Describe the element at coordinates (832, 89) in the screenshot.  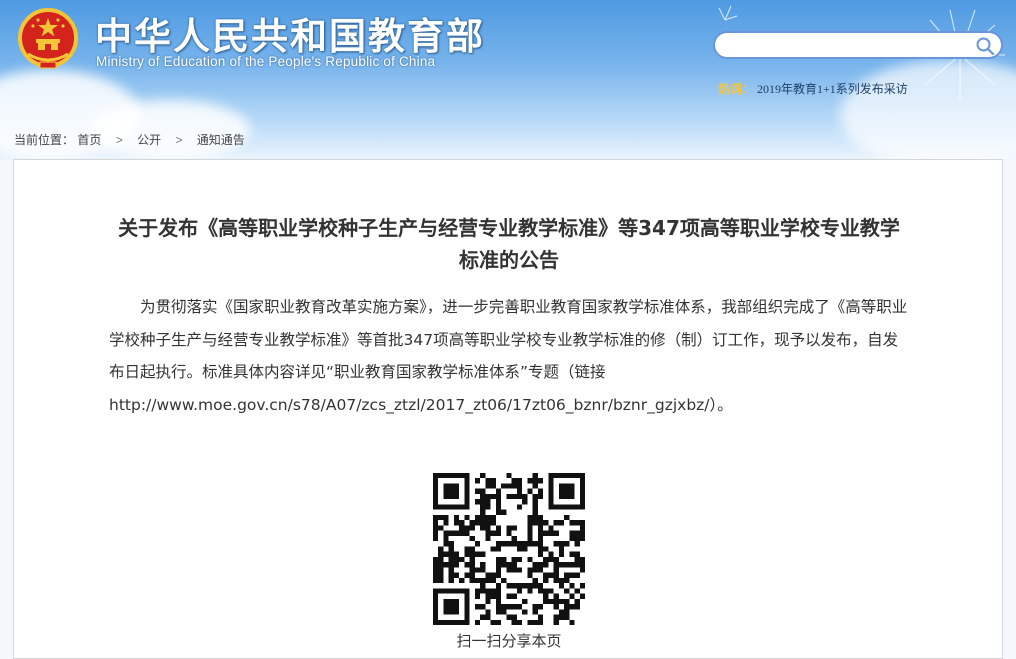
I see `hot-word-link: 2019年教育1+1系列发布采访` at that location.